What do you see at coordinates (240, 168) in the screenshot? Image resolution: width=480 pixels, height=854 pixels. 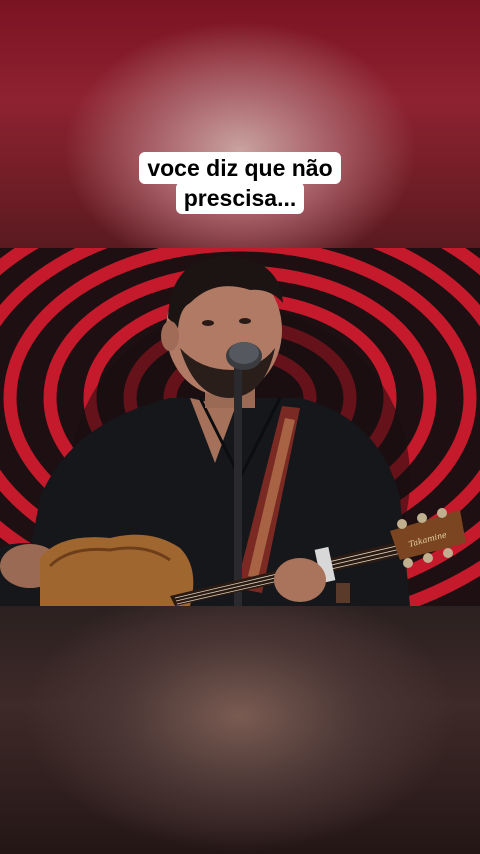 I see `caption-line-1: voce diz que não` at bounding box center [240, 168].